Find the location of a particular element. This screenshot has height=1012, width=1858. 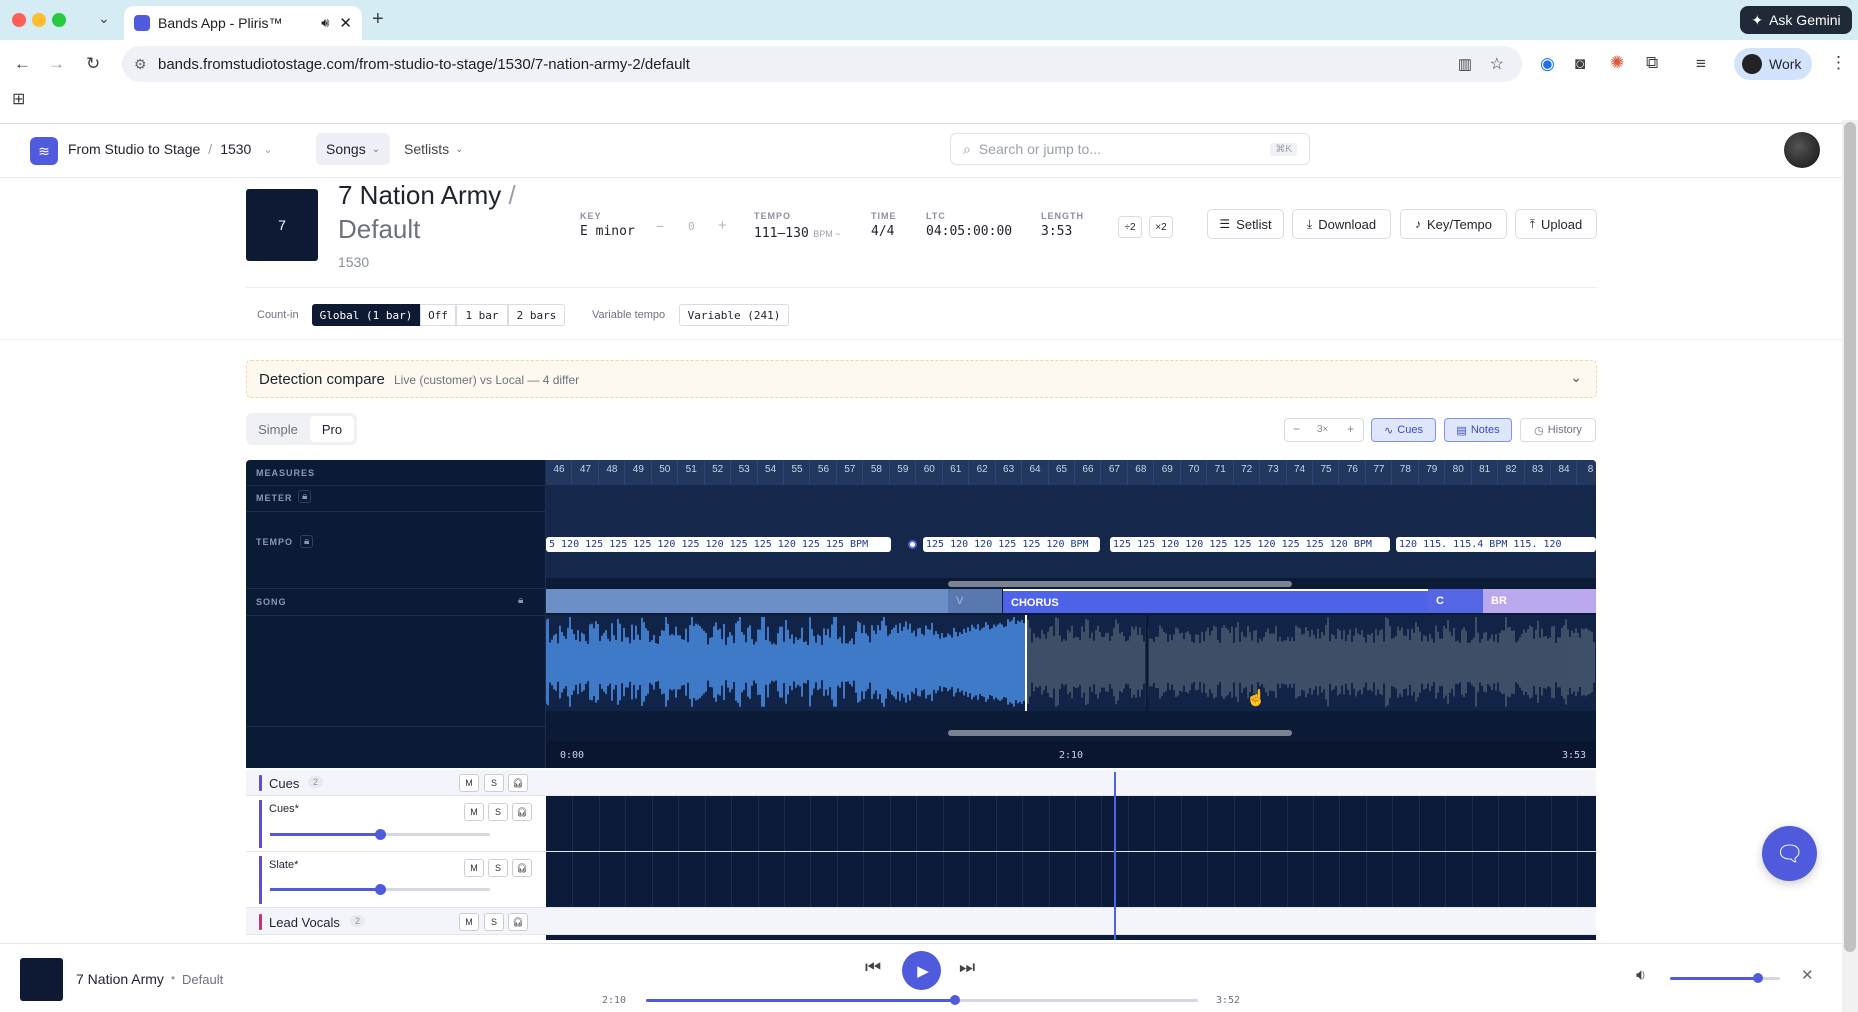

playhead is located at coordinates (1115, 856).